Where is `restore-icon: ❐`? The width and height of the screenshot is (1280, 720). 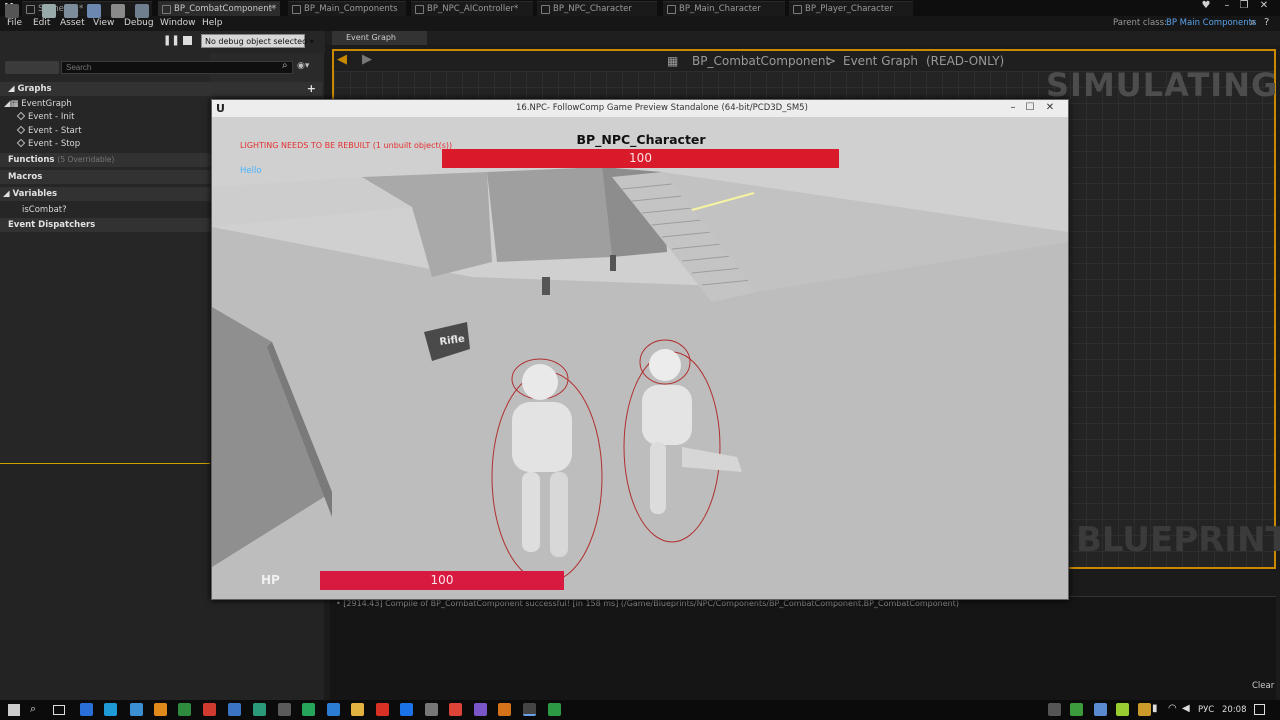 restore-icon: ❐ is located at coordinates (1244, 6).